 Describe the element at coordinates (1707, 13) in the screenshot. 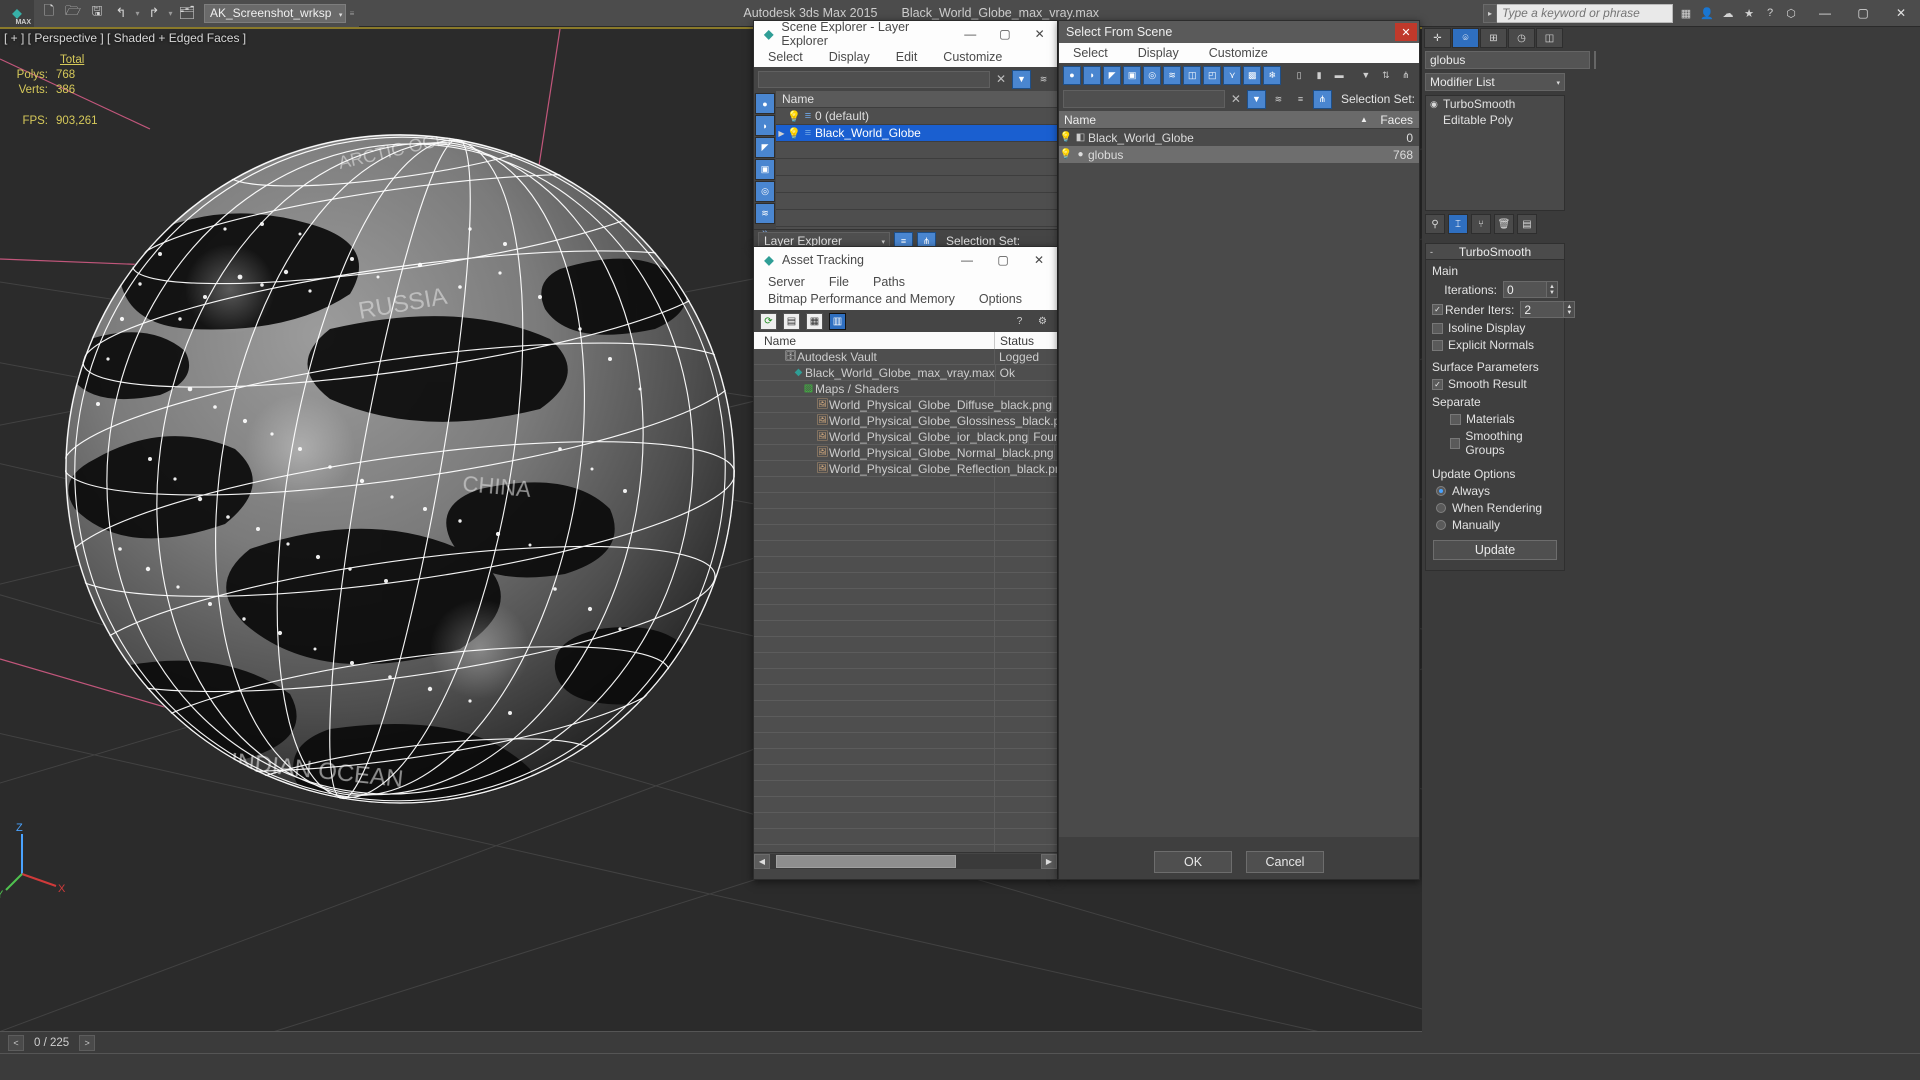

I see `sign-in-icon: 👤` at that location.